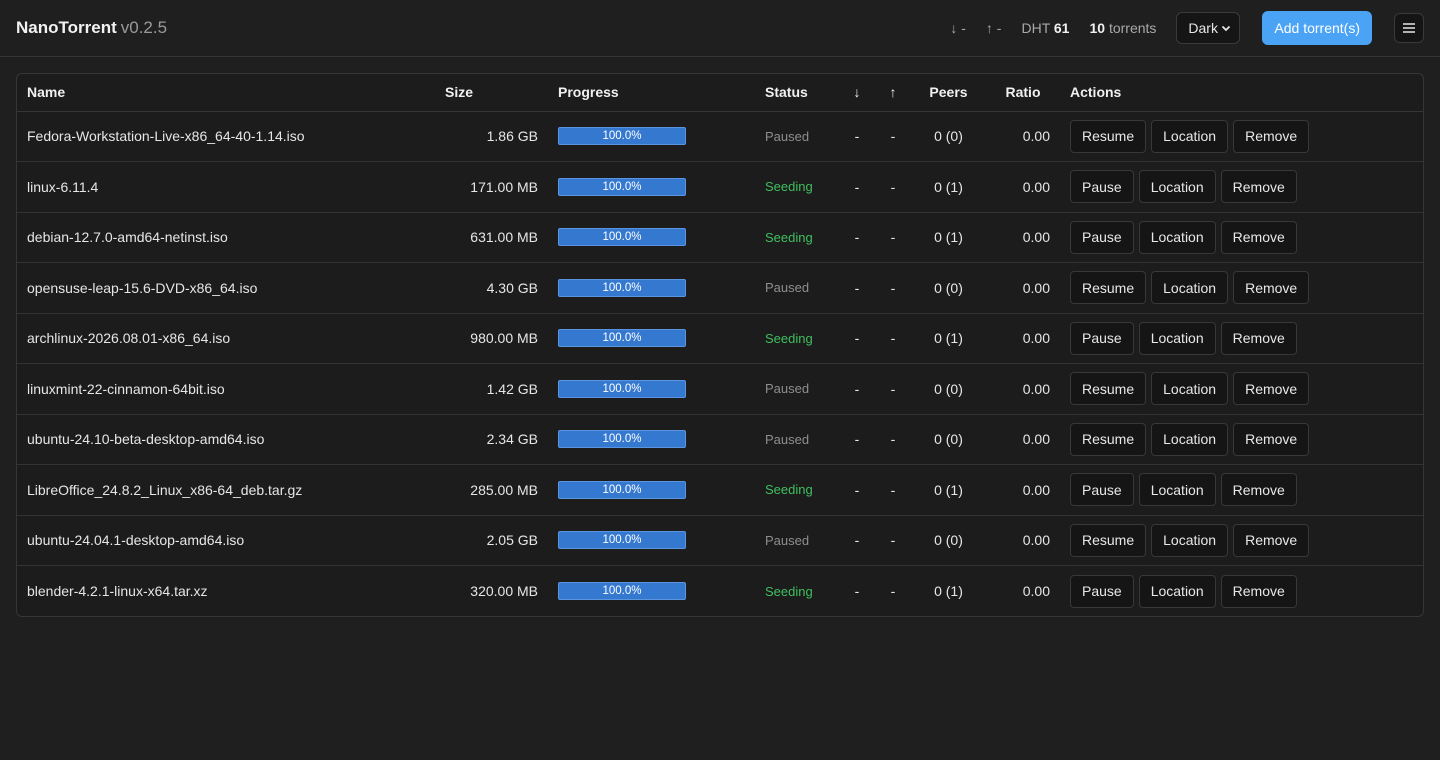 This screenshot has height=760, width=1440. I want to click on column-header-name: Name, so click(216, 93).